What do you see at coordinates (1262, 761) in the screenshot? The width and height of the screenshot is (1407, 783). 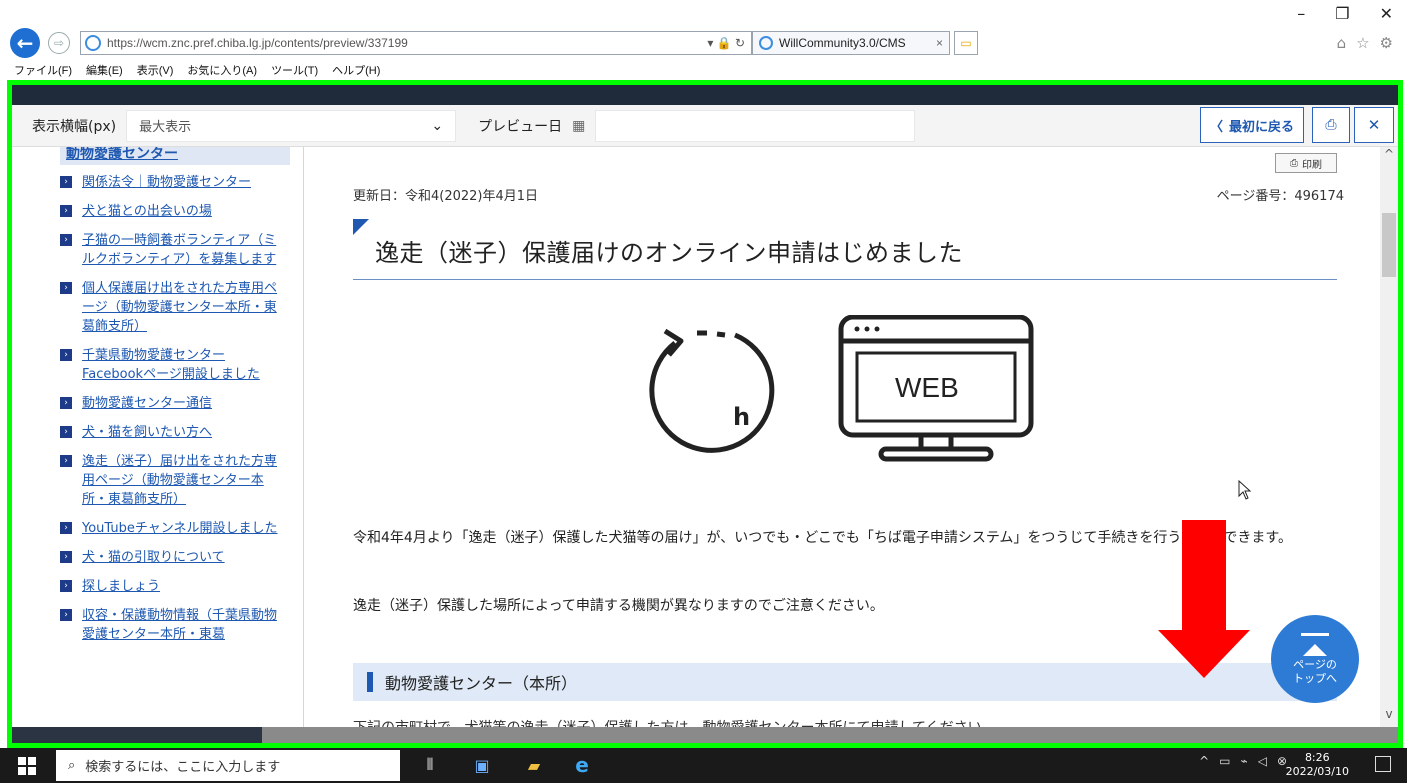 I see `volume-icon: ◁` at bounding box center [1262, 761].